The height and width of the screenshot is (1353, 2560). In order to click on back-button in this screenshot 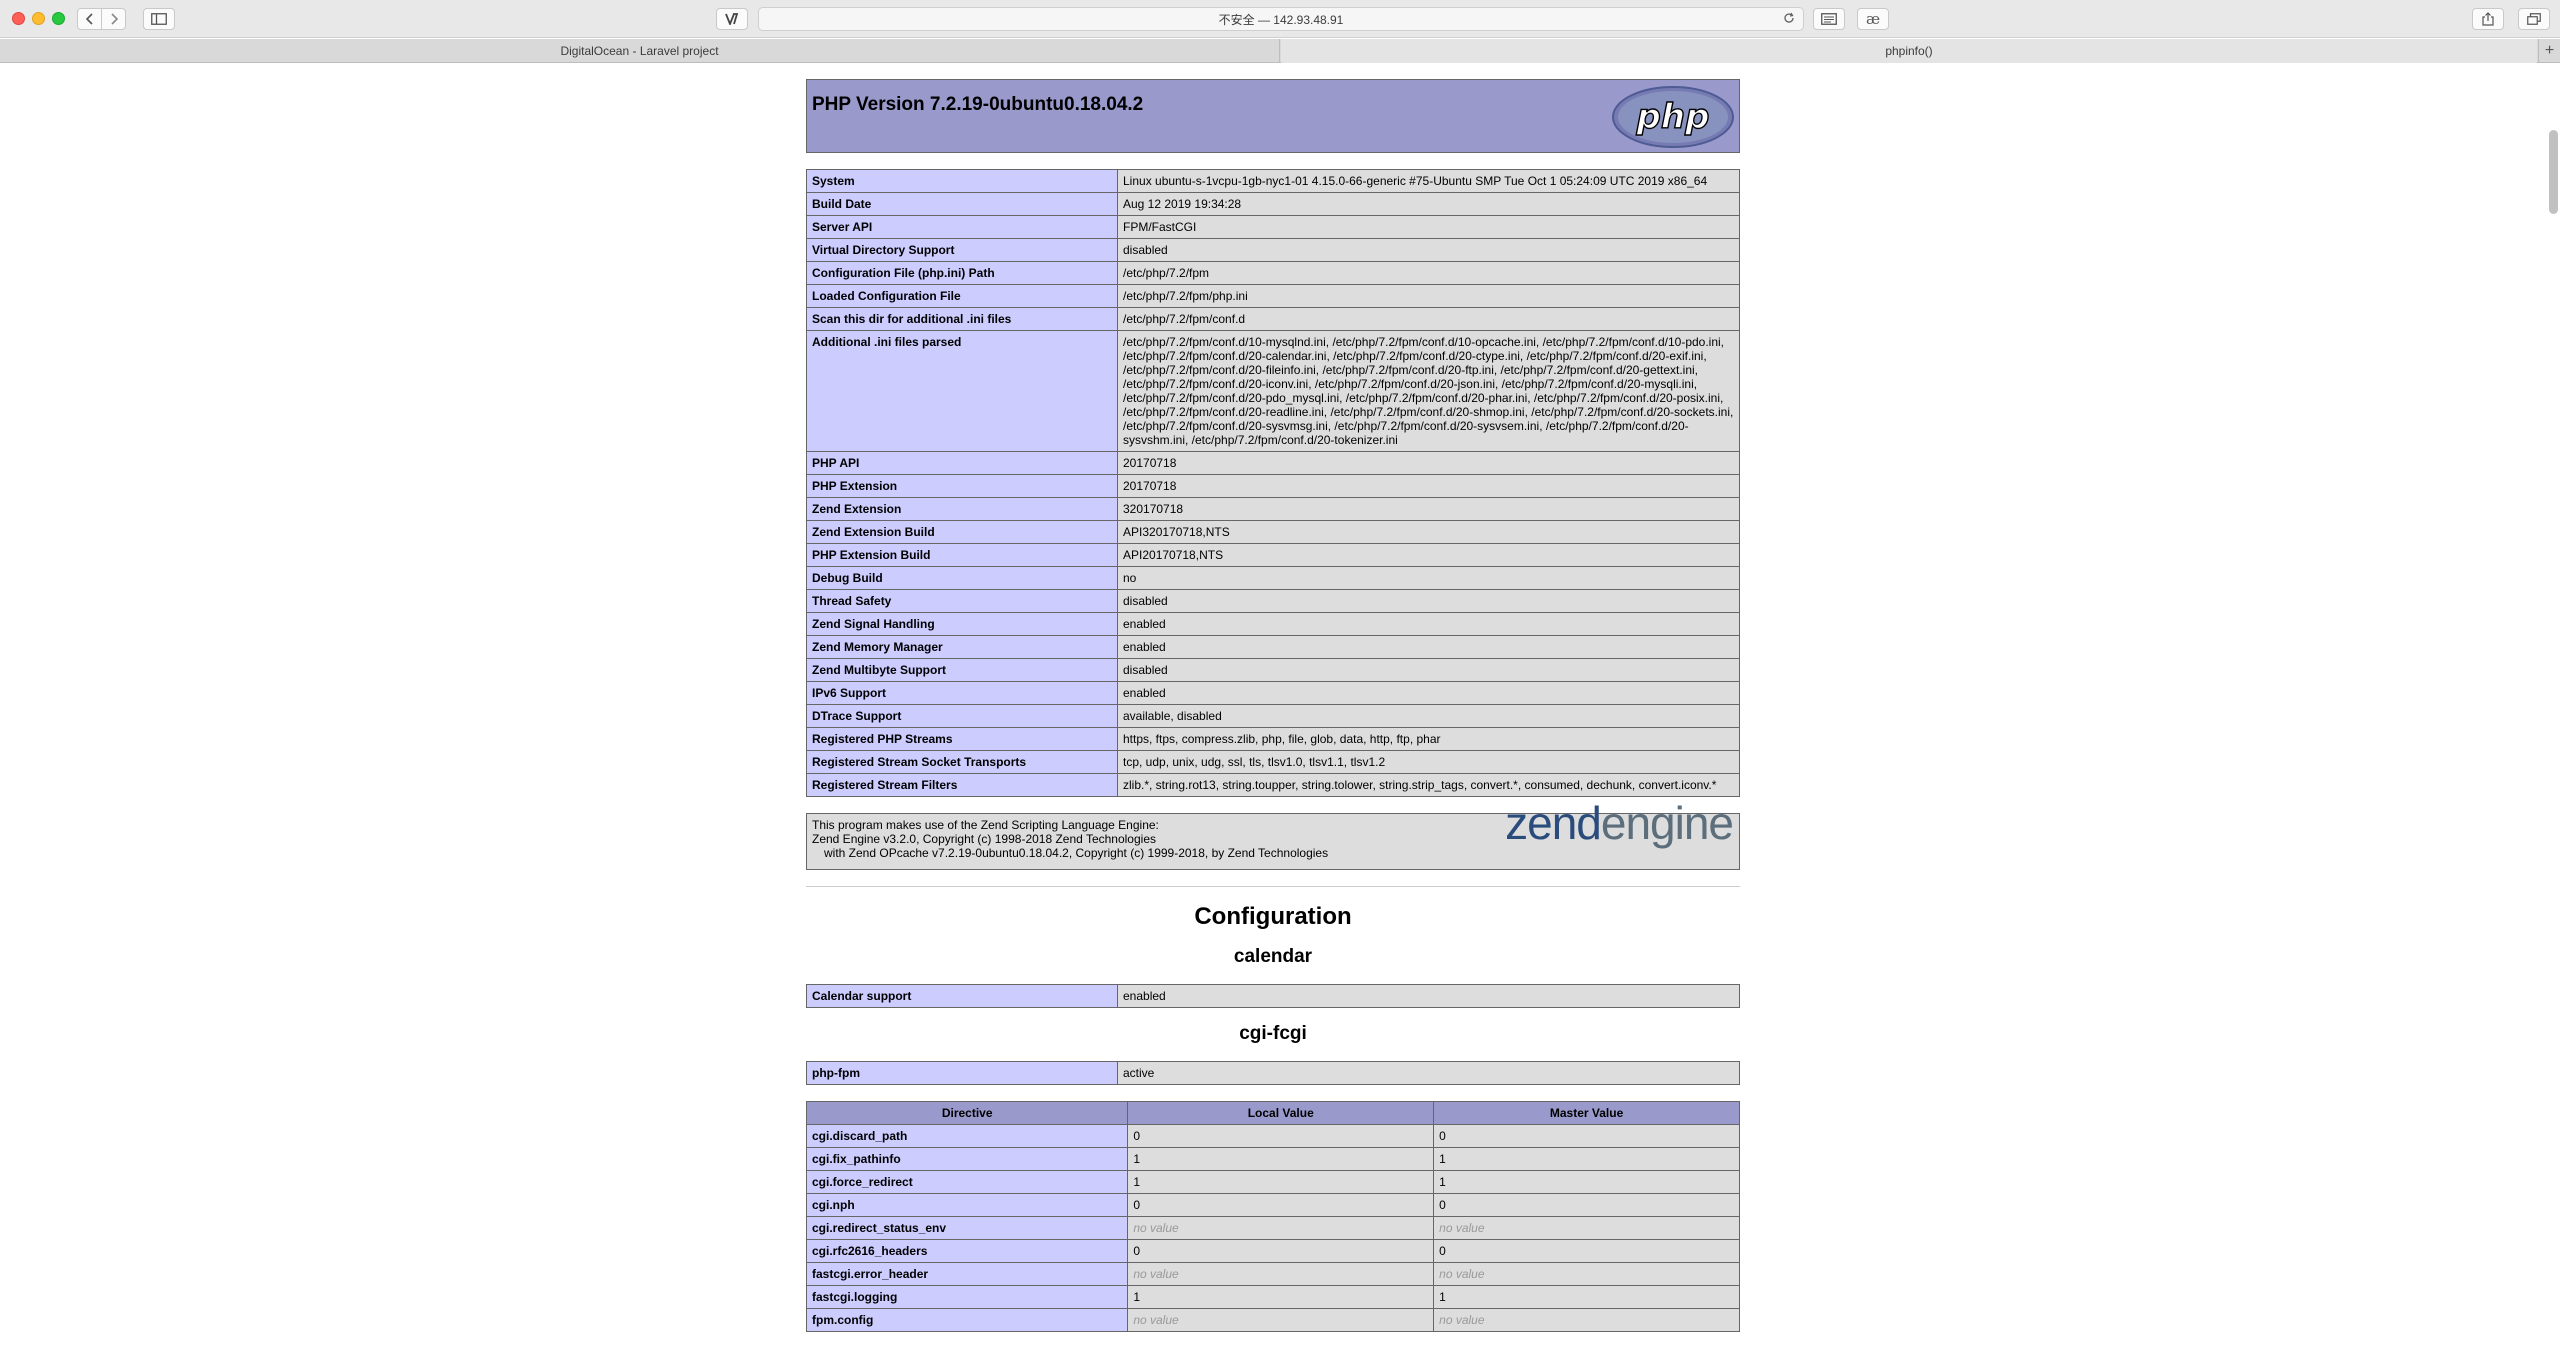, I will do `click(89, 19)`.